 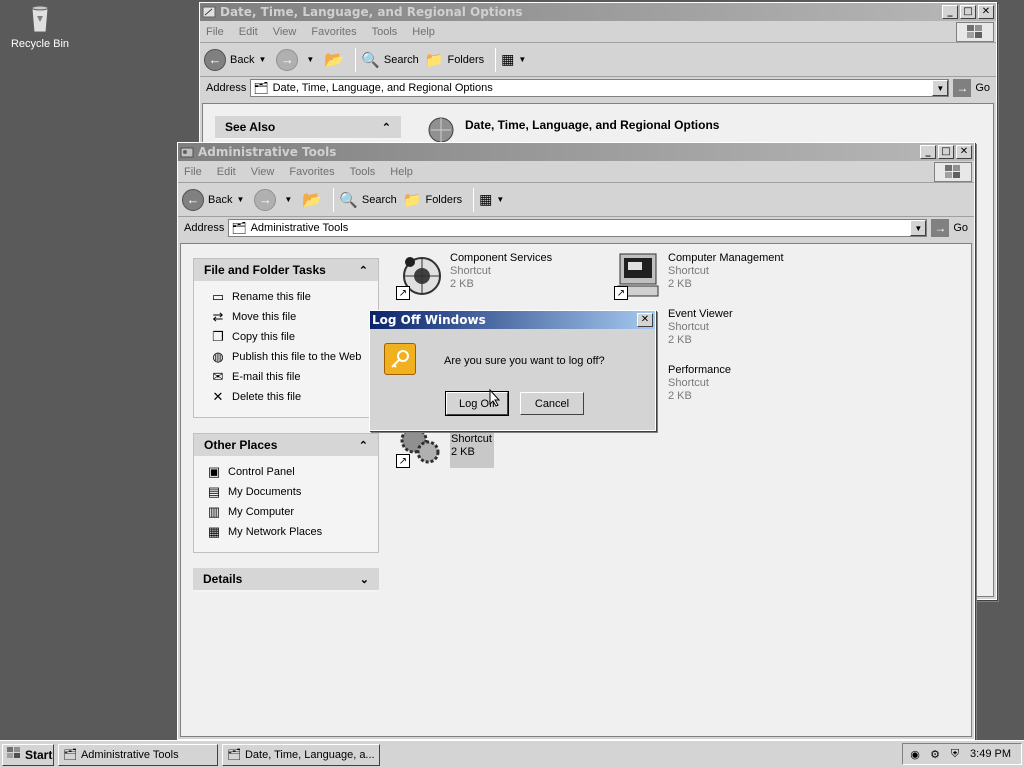 I want to click on details-pane: Details ⌄, so click(x=286, y=580).